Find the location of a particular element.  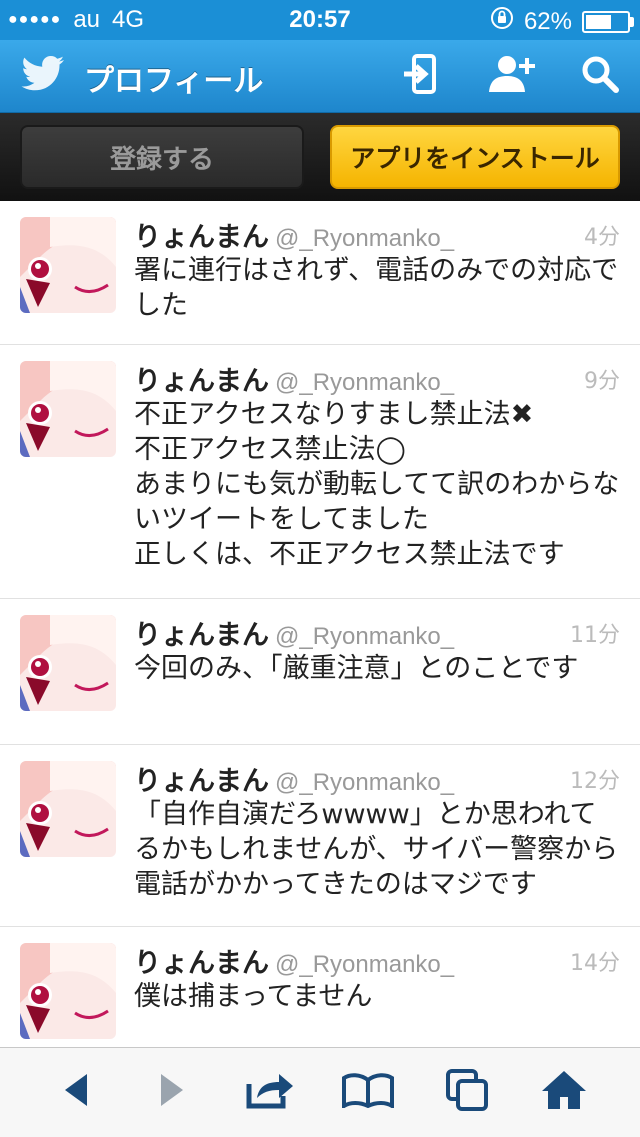

share-icon is located at coordinates (270, 1092).